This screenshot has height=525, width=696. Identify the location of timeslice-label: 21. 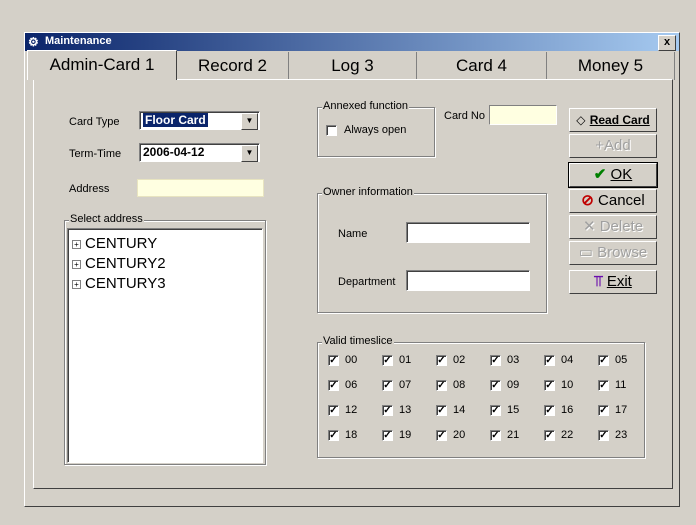
(513, 435).